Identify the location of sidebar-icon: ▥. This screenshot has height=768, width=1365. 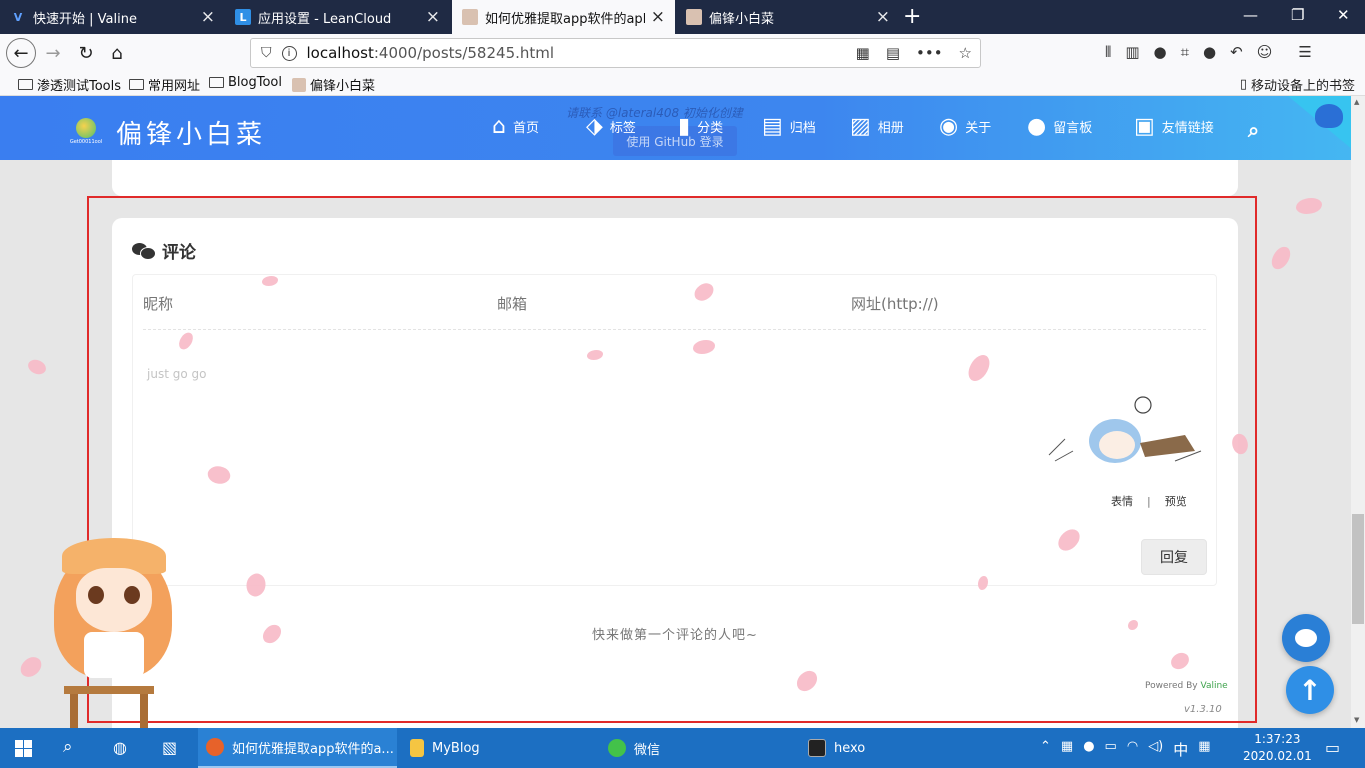
(1132, 52).